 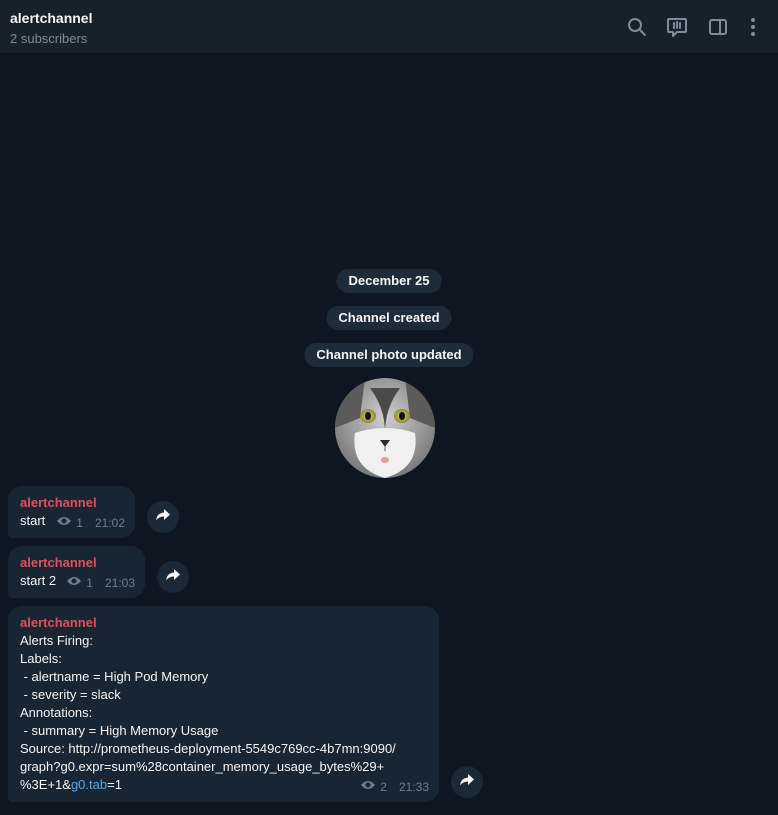 I want to click on more-vert-icon, so click(x=753, y=27).